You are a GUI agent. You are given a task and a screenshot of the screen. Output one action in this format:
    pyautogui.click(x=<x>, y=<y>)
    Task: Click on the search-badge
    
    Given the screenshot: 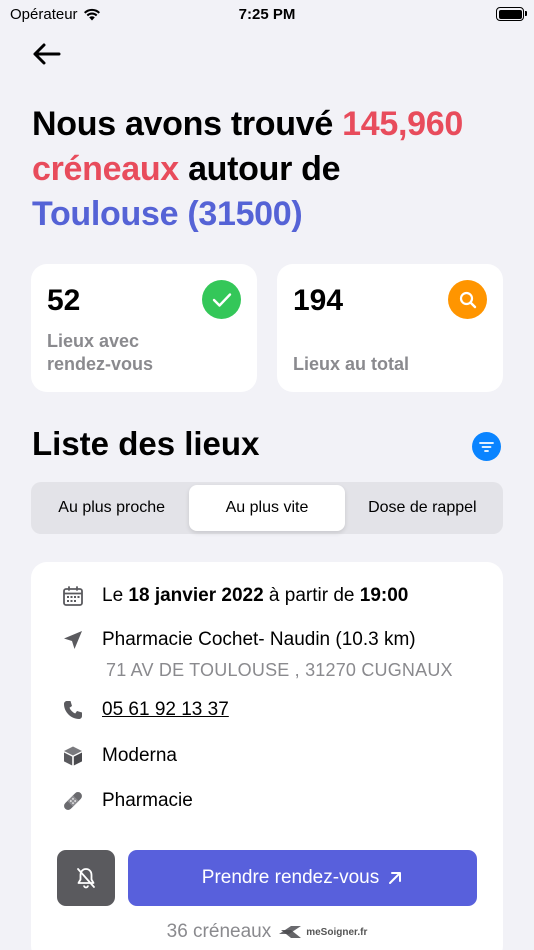 What is the action you would take?
    pyautogui.click(x=467, y=299)
    